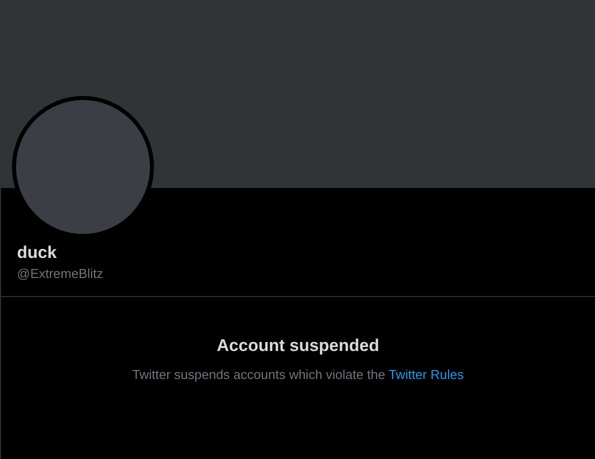 This screenshot has height=459, width=595. Describe the element at coordinates (298, 374) in the screenshot. I see `suspension-message: Twitter suspends accounts which violate the Twitter Rules` at that location.